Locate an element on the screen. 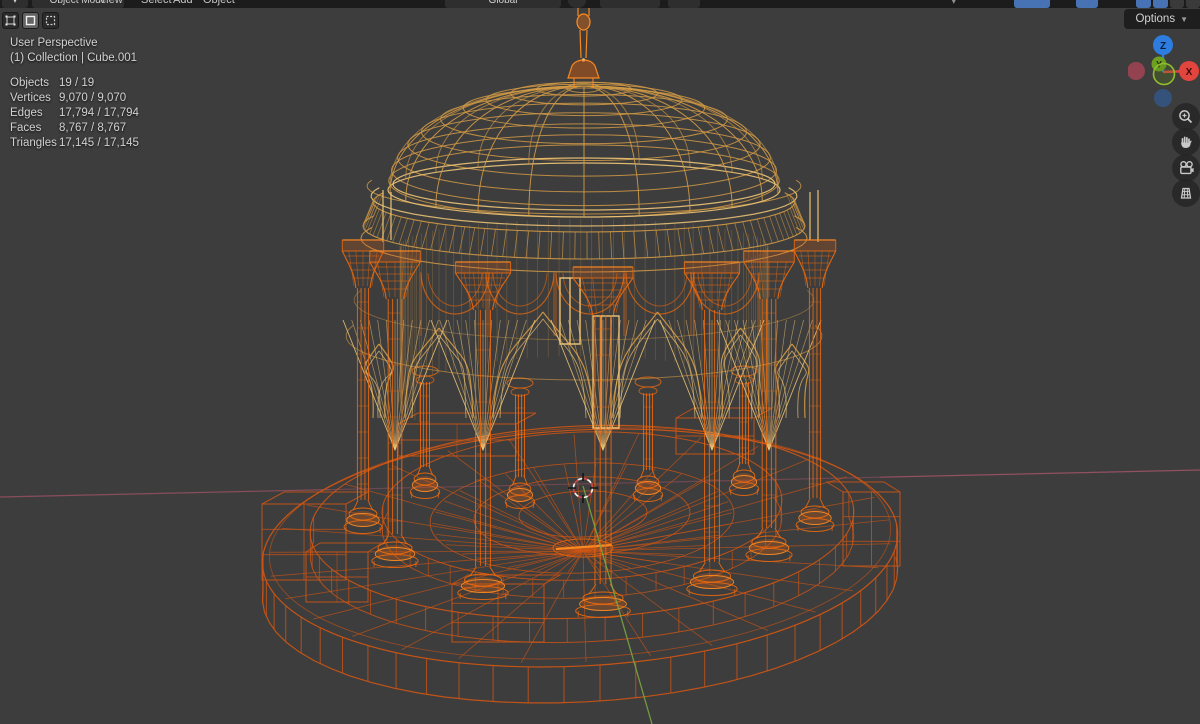  menu-add: Add is located at coordinates (183, 4).